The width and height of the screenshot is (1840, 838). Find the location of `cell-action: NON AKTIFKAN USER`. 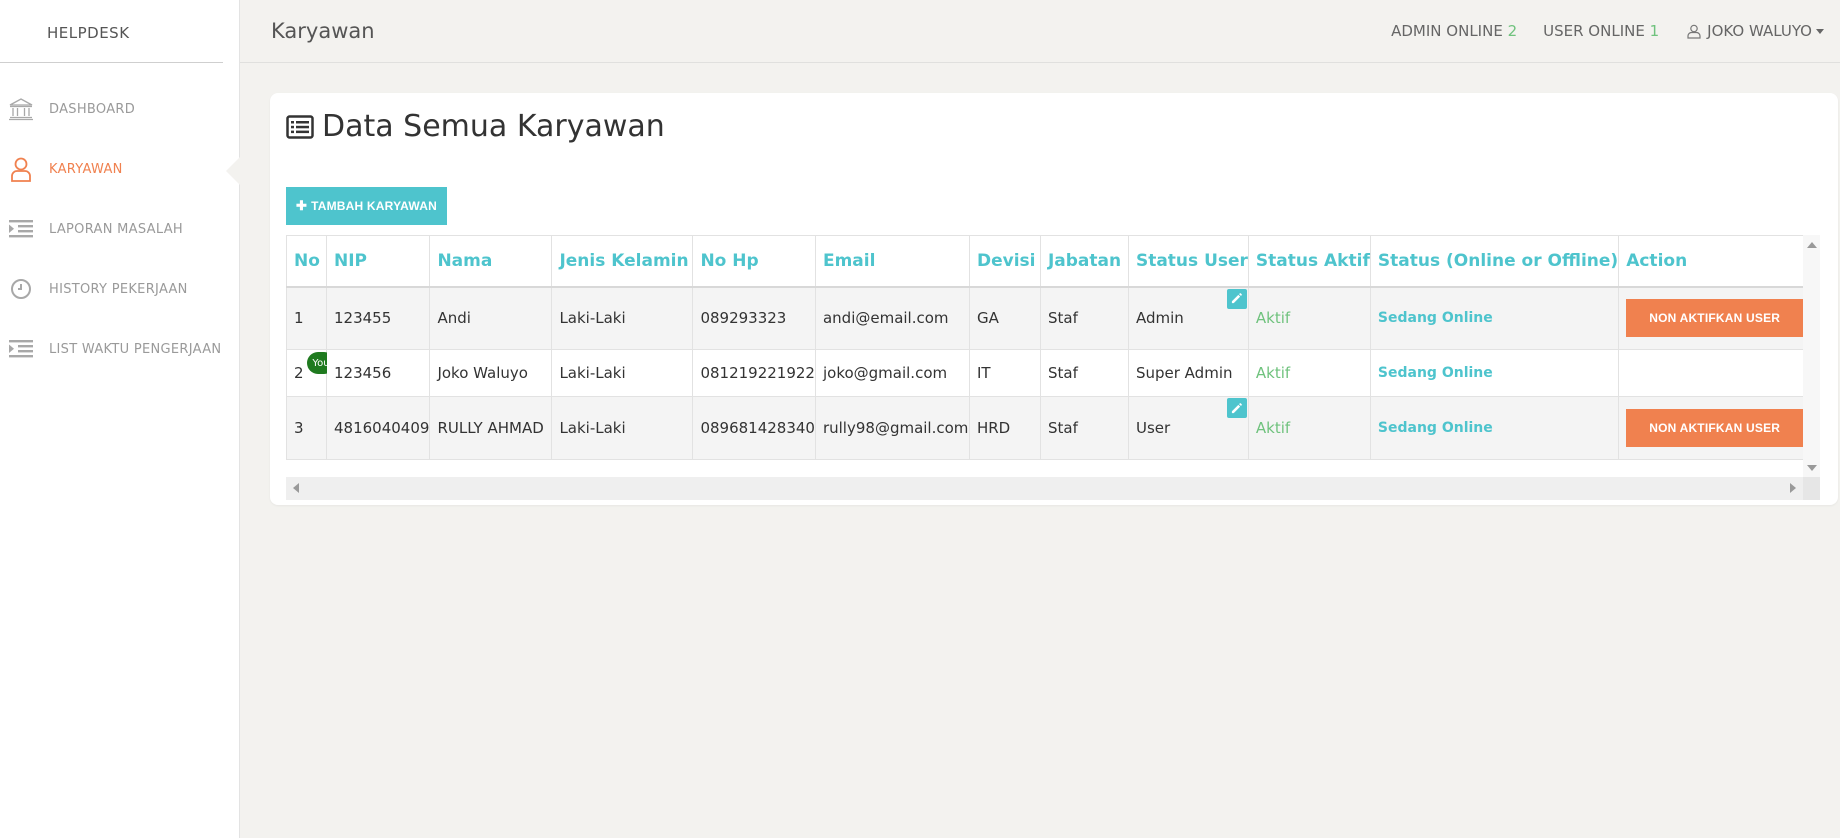

cell-action: NON AKTIFKAN USER is located at coordinates (1718, 428).